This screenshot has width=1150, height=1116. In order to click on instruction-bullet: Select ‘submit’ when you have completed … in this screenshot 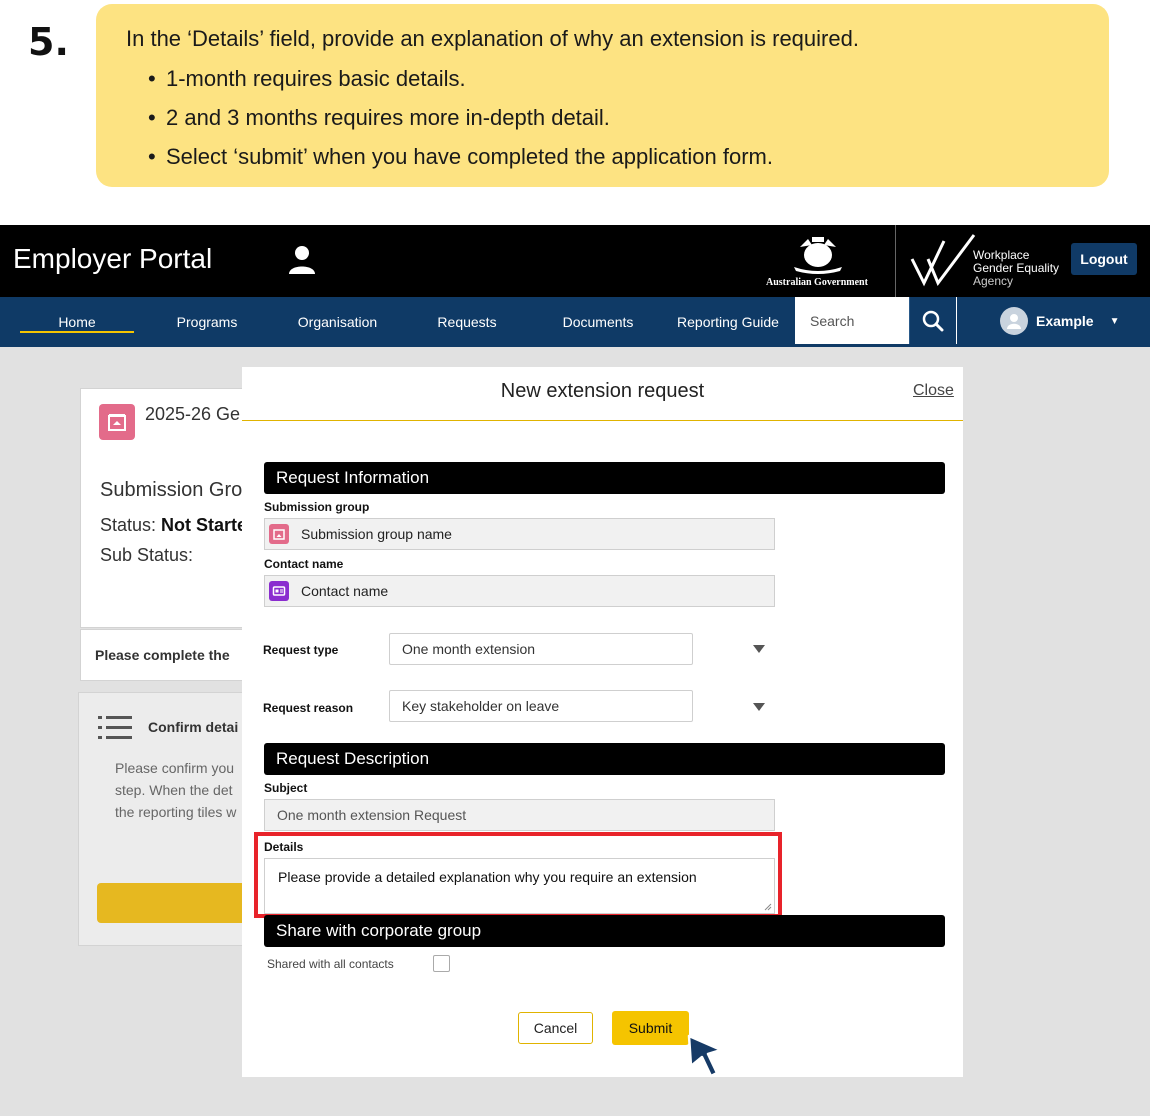, I will do `click(613, 157)`.